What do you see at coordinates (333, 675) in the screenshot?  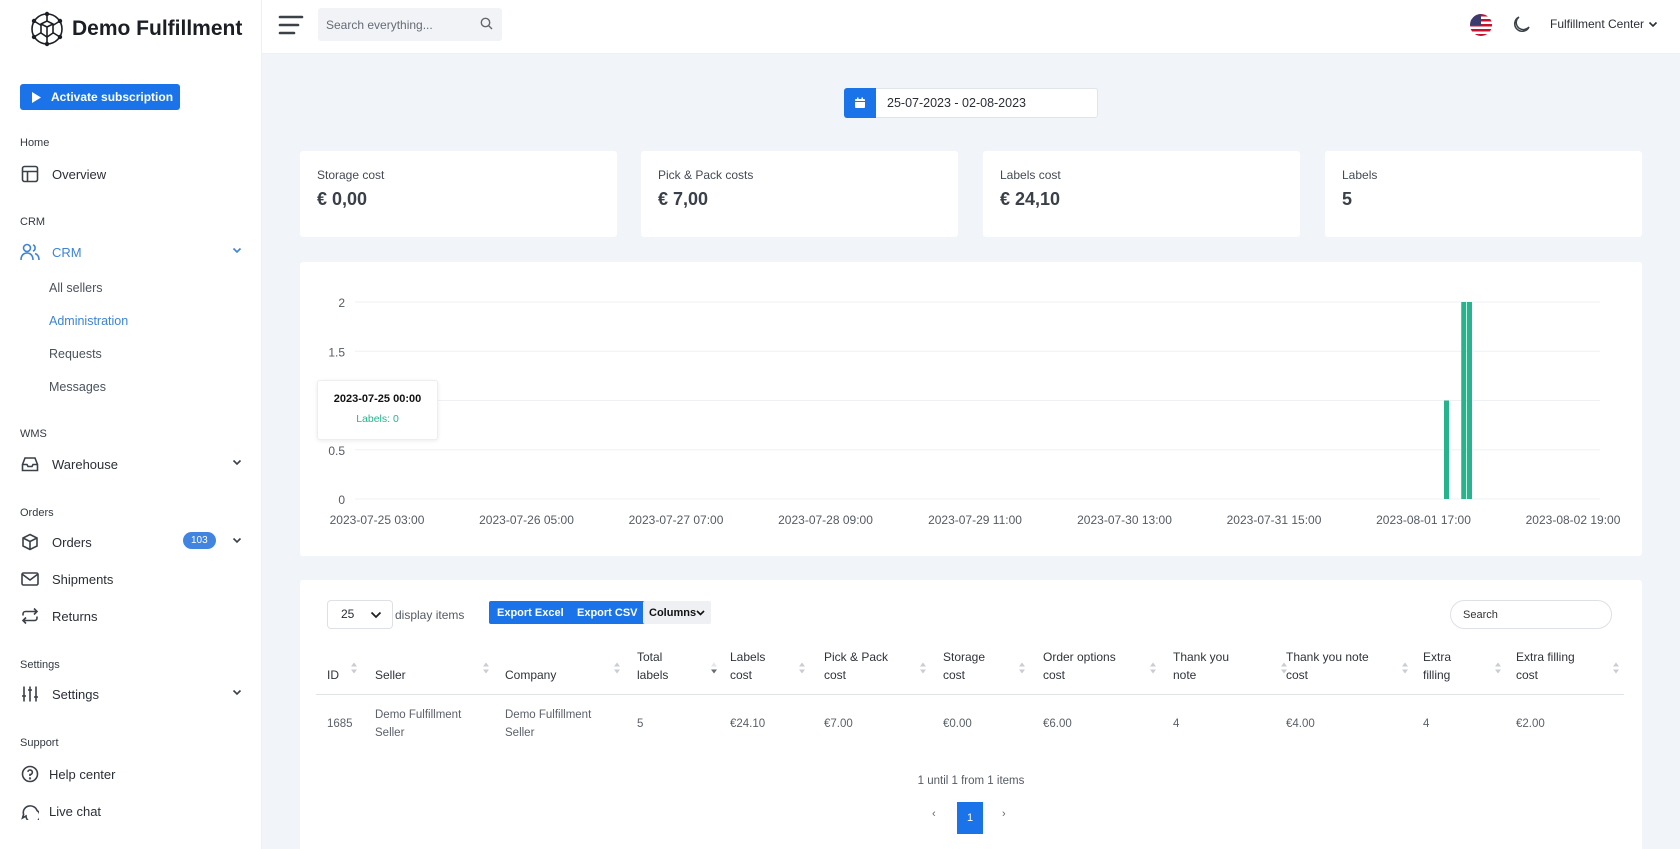 I see `column-header-id: ID` at bounding box center [333, 675].